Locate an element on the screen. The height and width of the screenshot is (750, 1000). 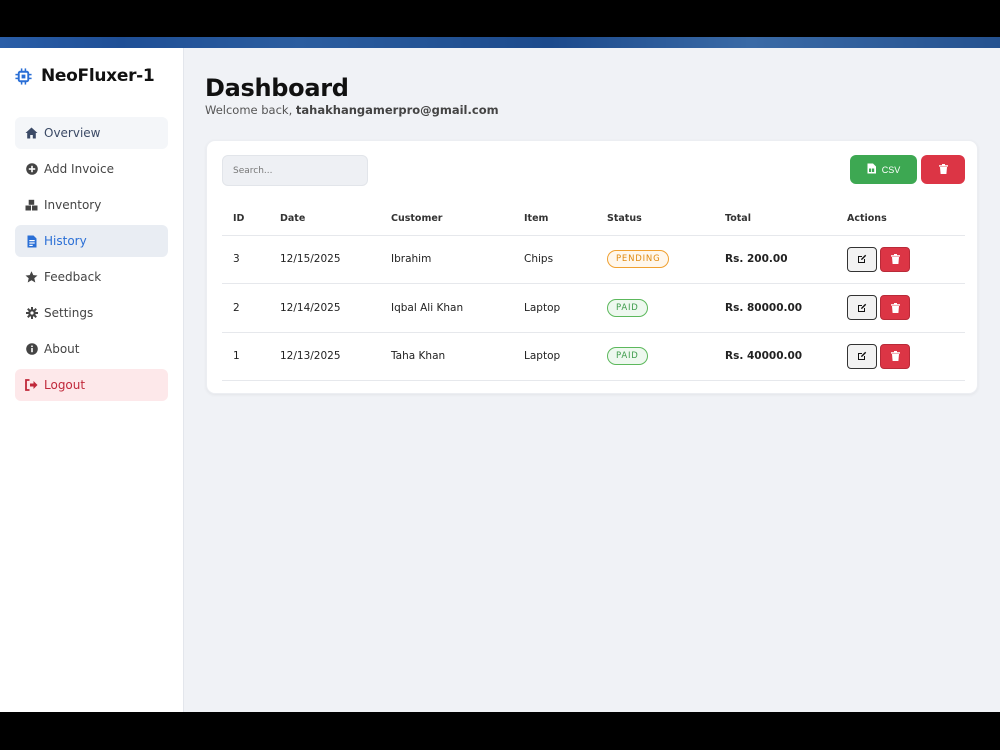
cell-date: 12/13/2025 is located at coordinates (324, 356).